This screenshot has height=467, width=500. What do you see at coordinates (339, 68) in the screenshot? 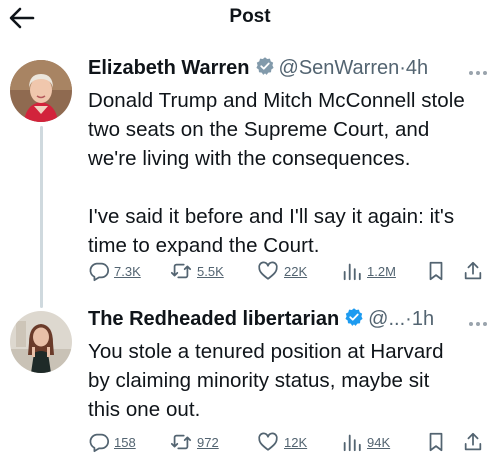
I see `author-handle: @SenWarren` at bounding box center [339, 68].